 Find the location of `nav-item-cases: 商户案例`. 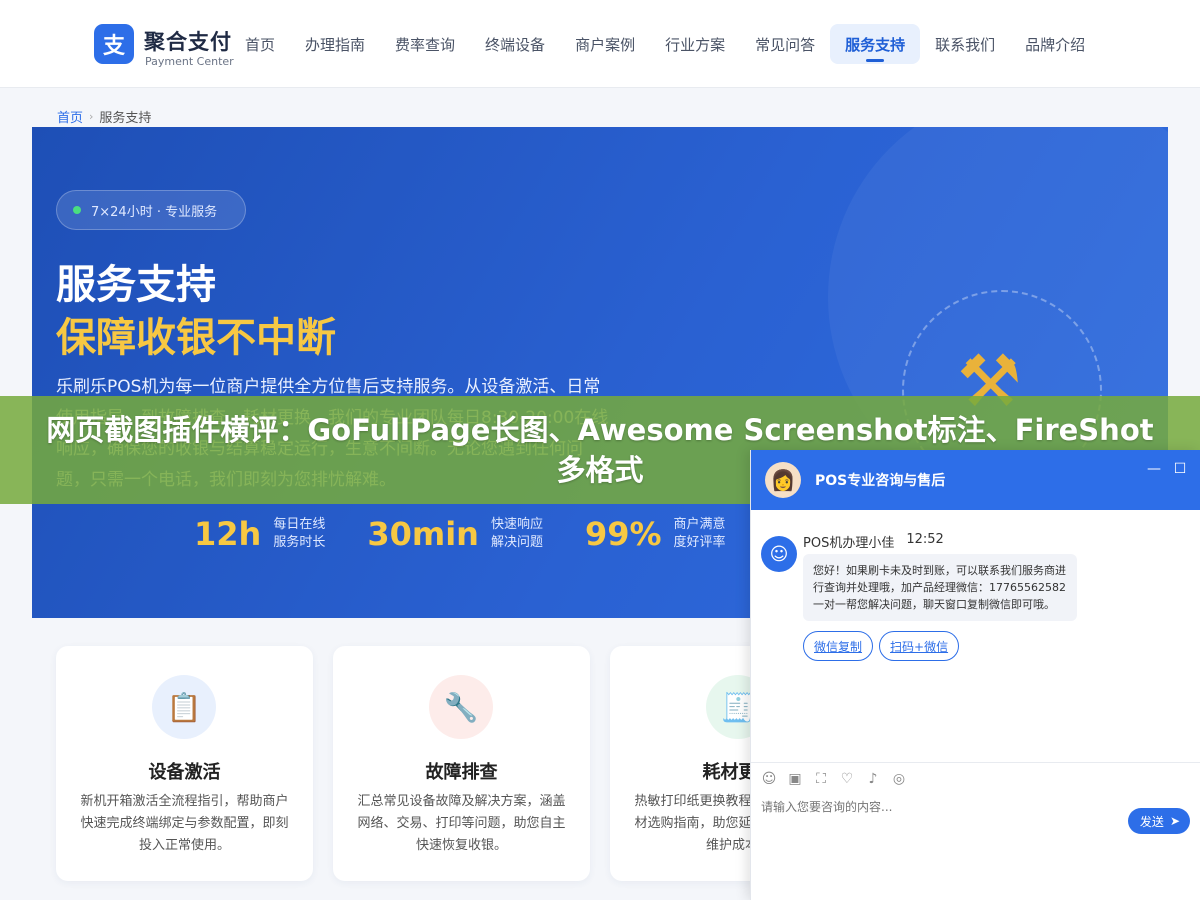

nav-item-cases: 商户案例 is located at coordinates (605, 44).